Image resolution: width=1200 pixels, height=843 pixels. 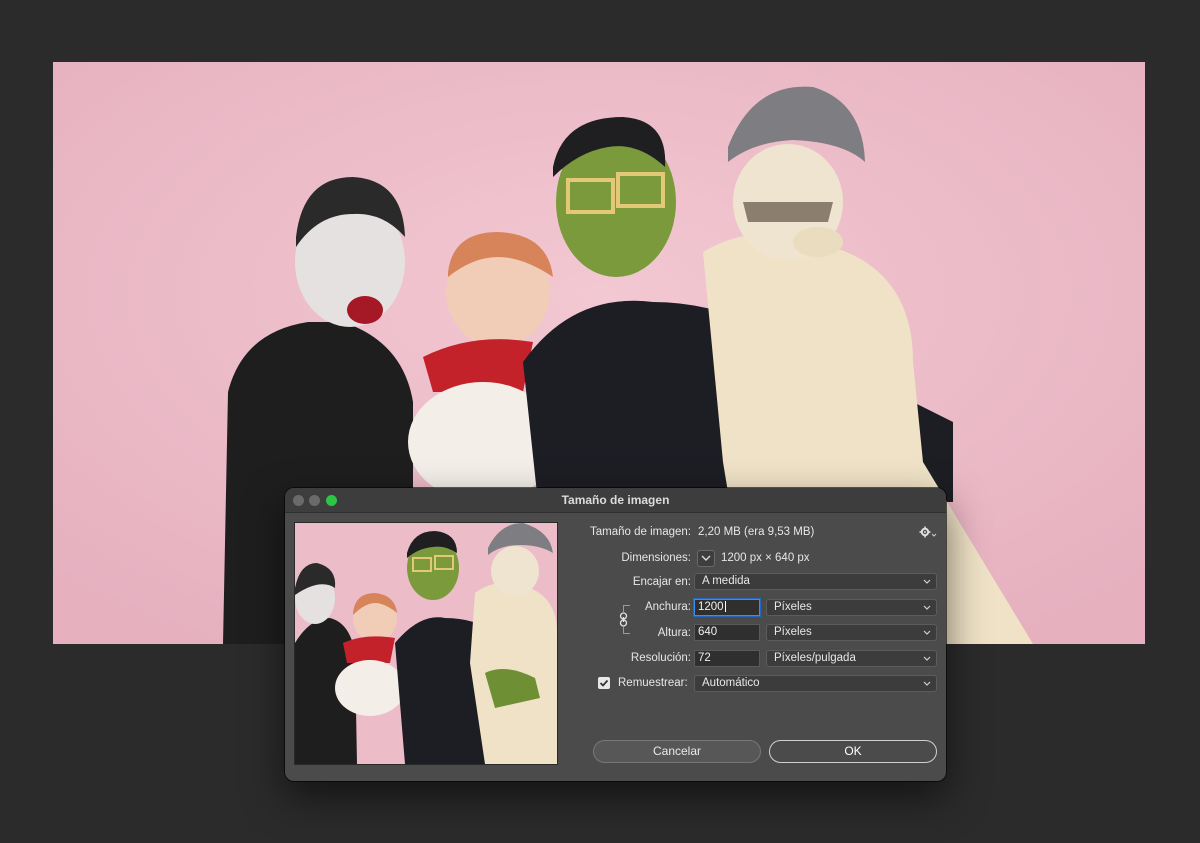 What do you see at coordinates (708, 632) in the screenshot?
I see `height-value: 640` at bounding box center [708, 632].